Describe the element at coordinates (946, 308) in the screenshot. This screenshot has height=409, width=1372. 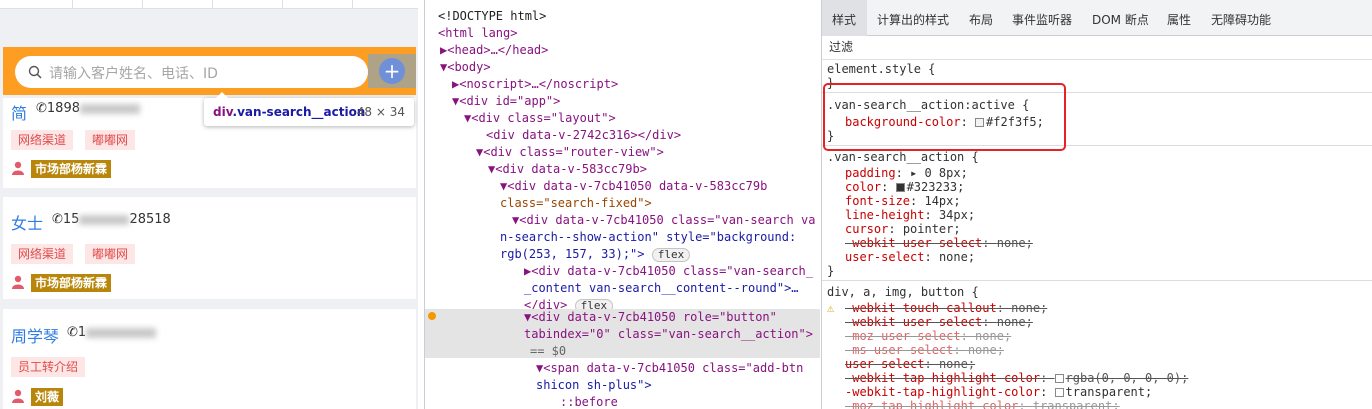
I see `css-declaration-overridden: -webkit-touch-callout: none;` at that location.